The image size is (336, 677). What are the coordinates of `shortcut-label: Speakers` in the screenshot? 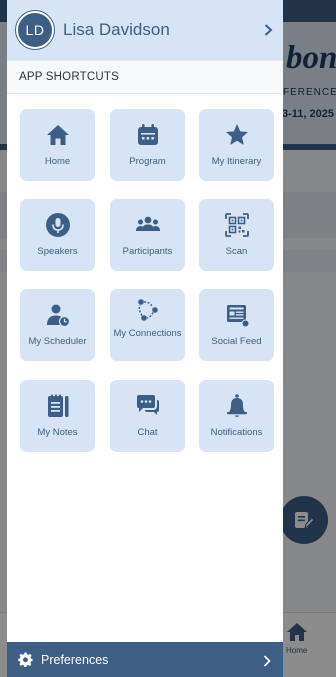 It's located at (57, 251).